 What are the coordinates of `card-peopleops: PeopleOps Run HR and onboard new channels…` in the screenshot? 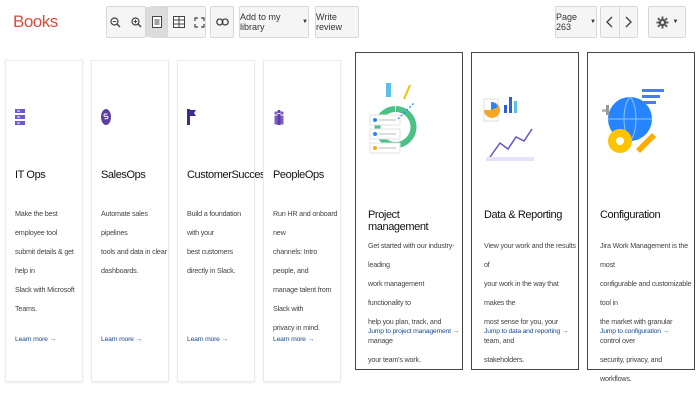 It's located at (302, 221).